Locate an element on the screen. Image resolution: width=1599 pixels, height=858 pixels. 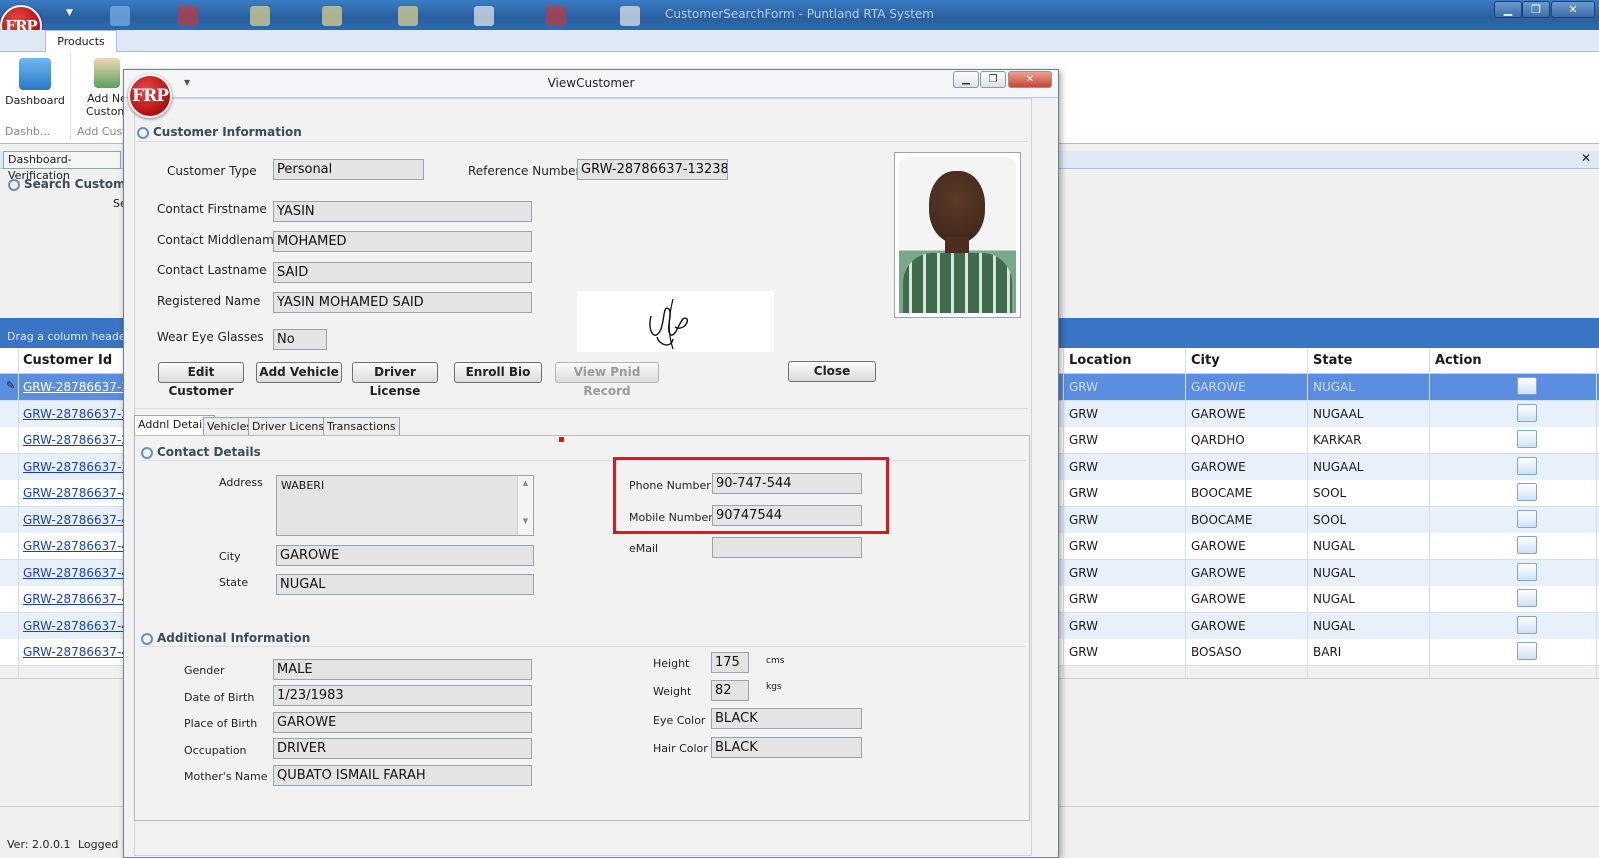
occupation-label: Occupation is located at coordinates (215, 750).